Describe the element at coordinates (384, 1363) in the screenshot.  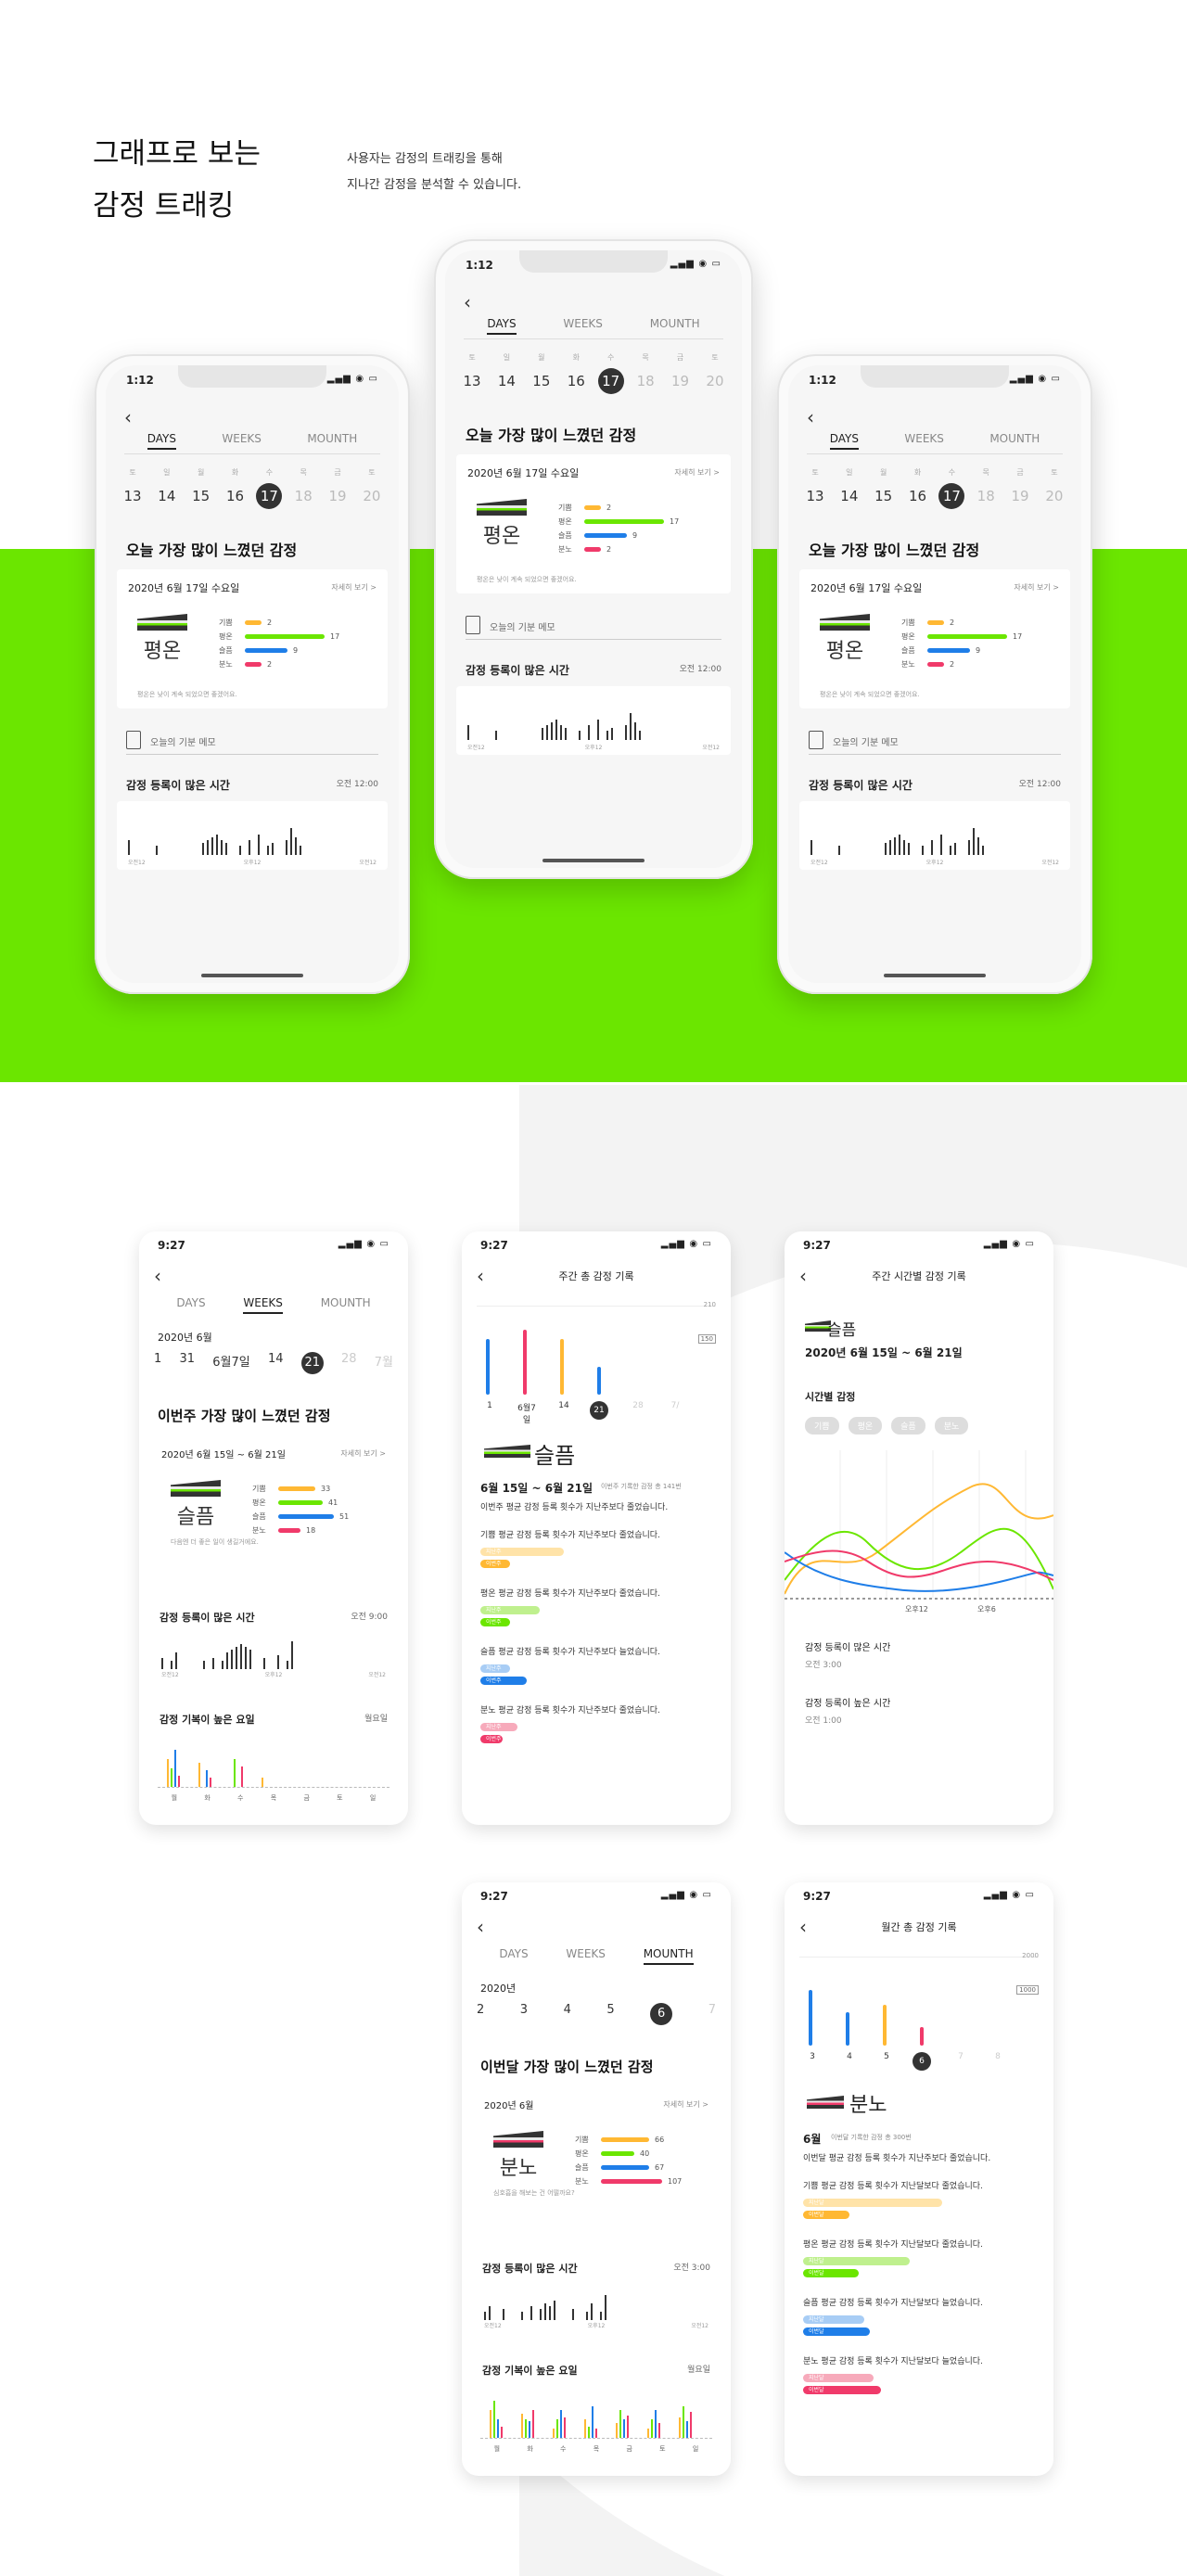
I see `period-number: 7월` at that location.